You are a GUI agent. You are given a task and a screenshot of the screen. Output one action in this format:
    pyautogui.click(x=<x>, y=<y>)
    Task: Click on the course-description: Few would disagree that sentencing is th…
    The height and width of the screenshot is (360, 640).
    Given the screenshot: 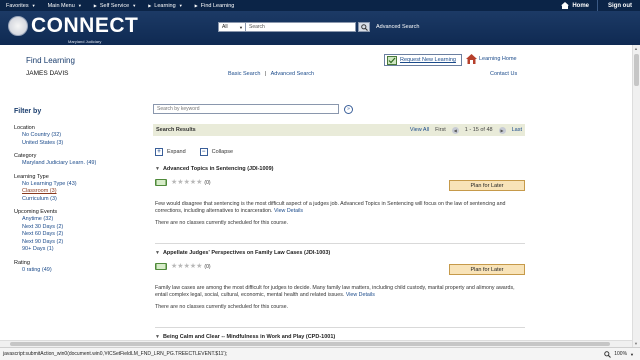 What is the action you would take?
    pyautogui.click(x=340, y=208)
    